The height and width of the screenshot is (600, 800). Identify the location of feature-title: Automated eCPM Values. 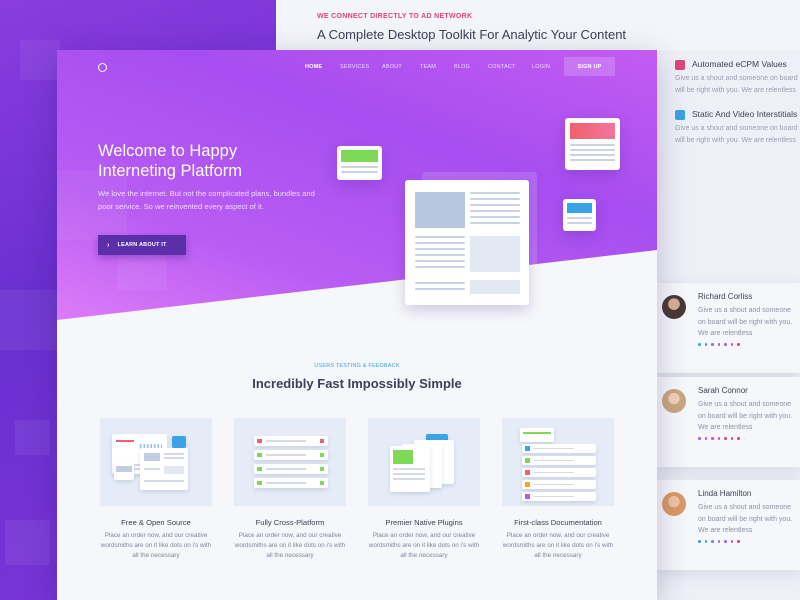
(739, 64).